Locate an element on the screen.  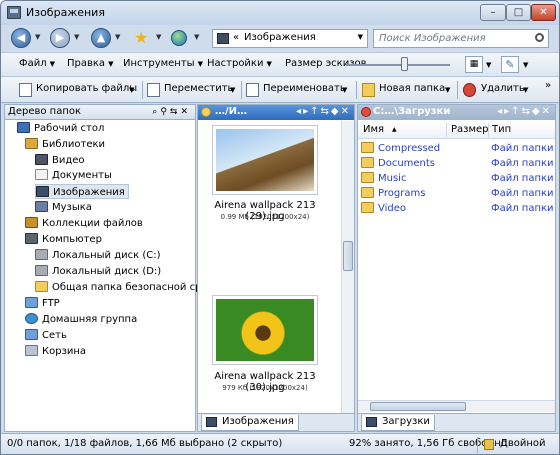
path-chevron: « is located at coordinates (236, 37).